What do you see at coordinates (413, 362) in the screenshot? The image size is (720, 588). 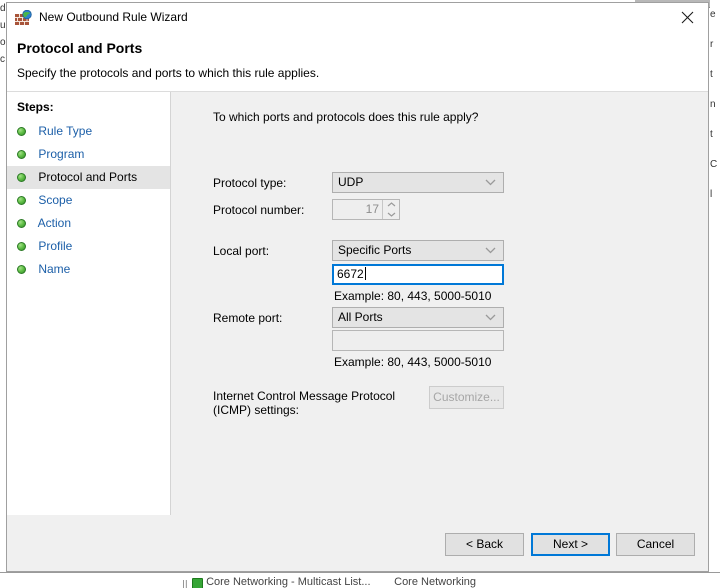 I see `remote-port-hint: Example: 80, 443, 5000-5010` at bounding box center [413, 362].